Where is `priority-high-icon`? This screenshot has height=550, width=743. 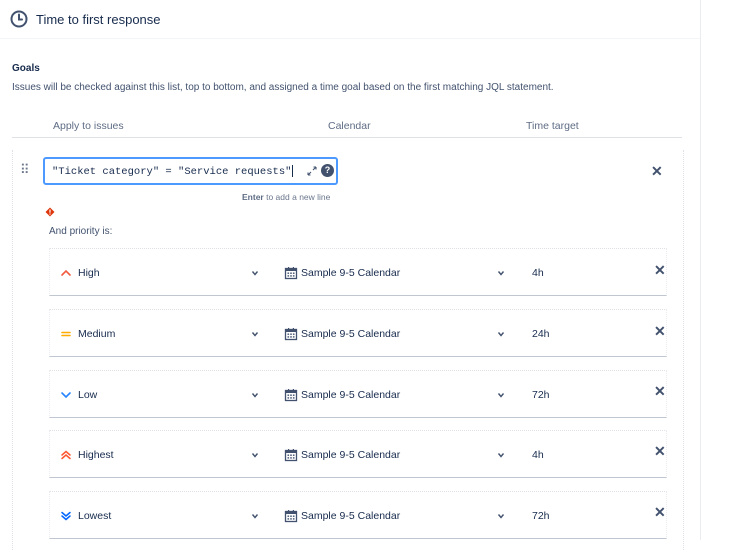 priority-high-icon is located at coordinates (66, 272).